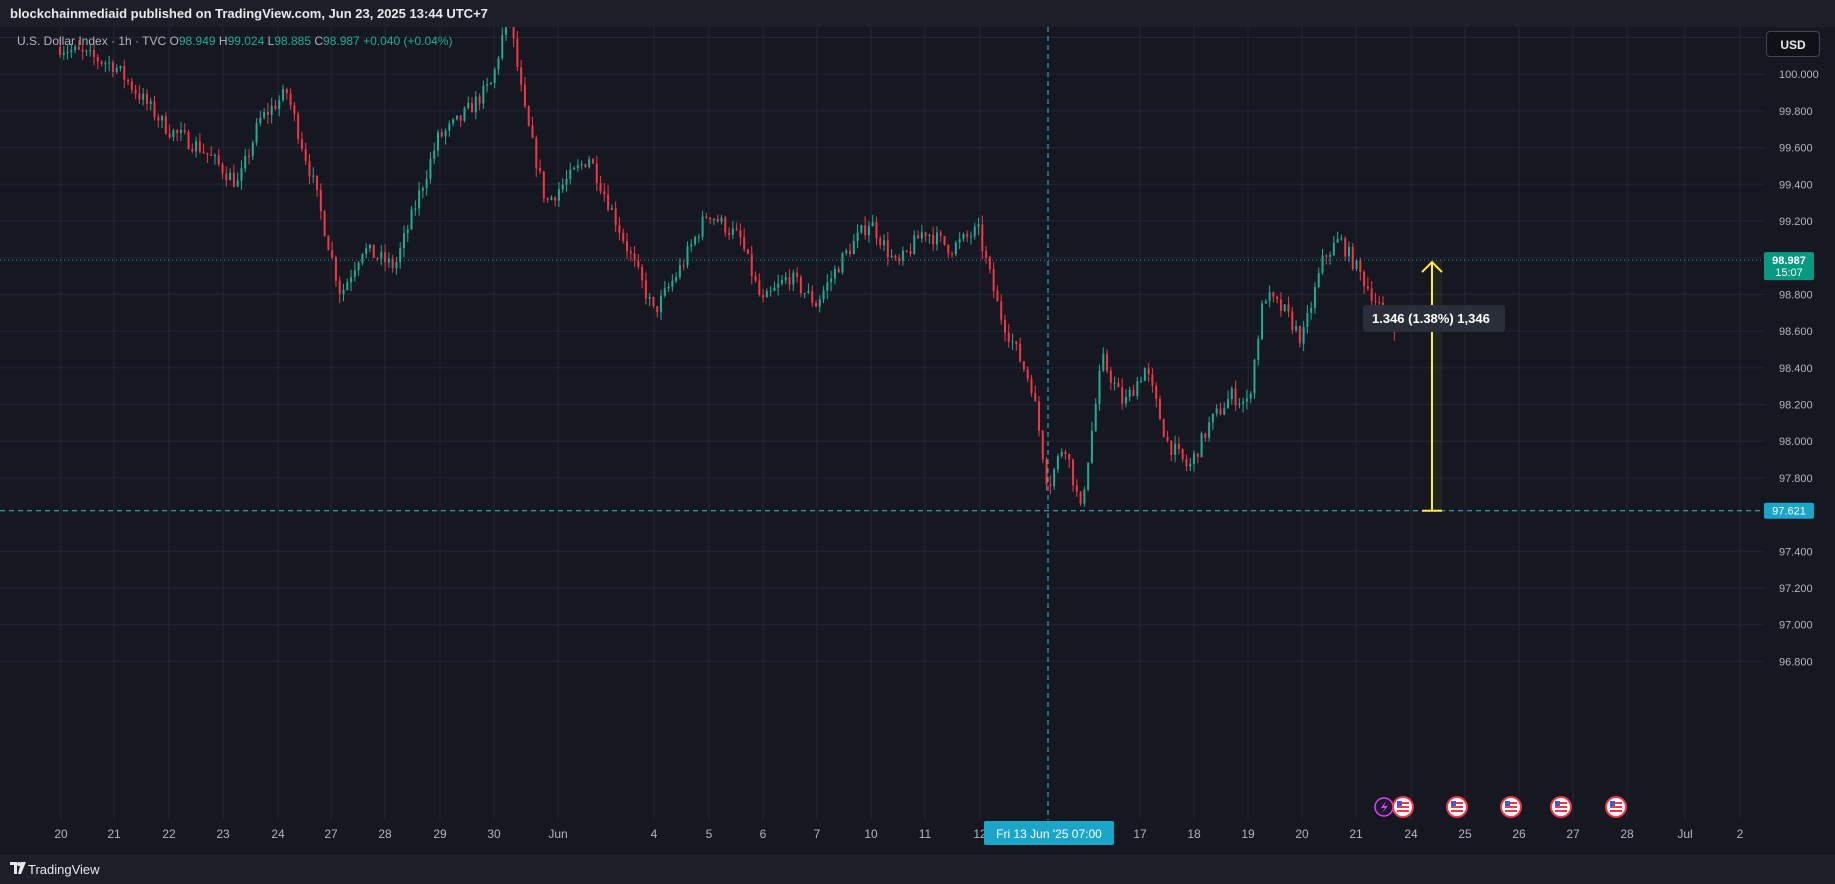  What do you see at coordinates (1796, 112) in the screenshot?
I see `price-tick-label: 99.800` at bounding box center [1796, 112].